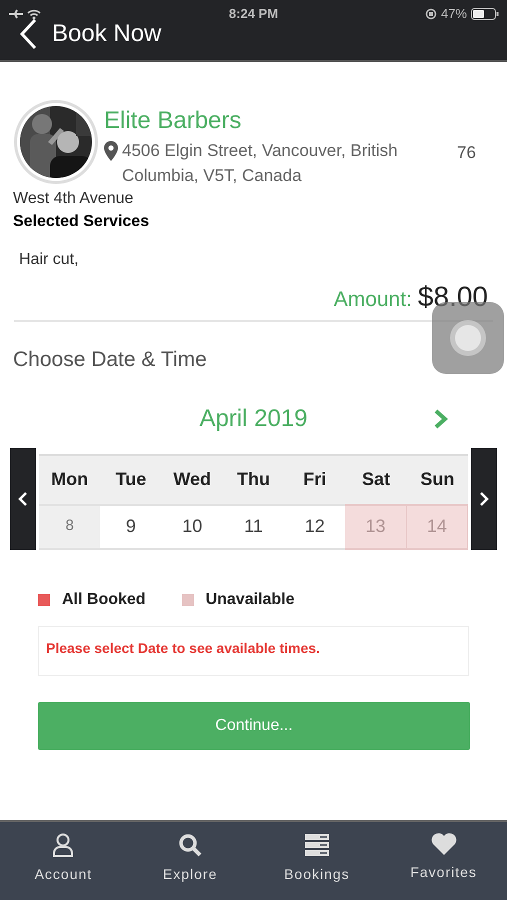  What do you see at coordinates (317, 861) in the screenshot?
I see `tab-button: Bookings` at bounding box center [317, 861].